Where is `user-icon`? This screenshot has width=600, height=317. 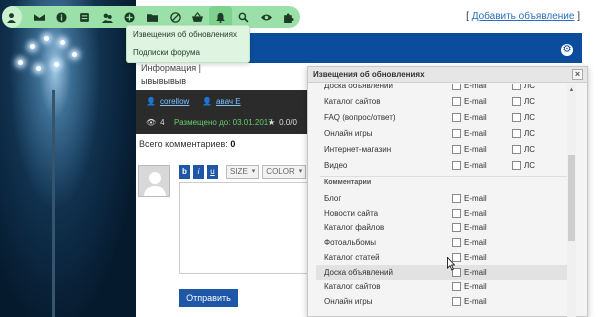 user-icon is located at coordinates (12, 17).